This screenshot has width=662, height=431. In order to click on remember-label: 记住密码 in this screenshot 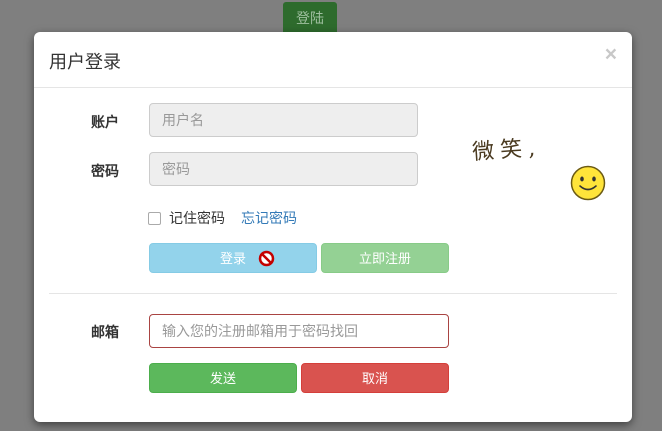, I will do `click(197, 218)`.